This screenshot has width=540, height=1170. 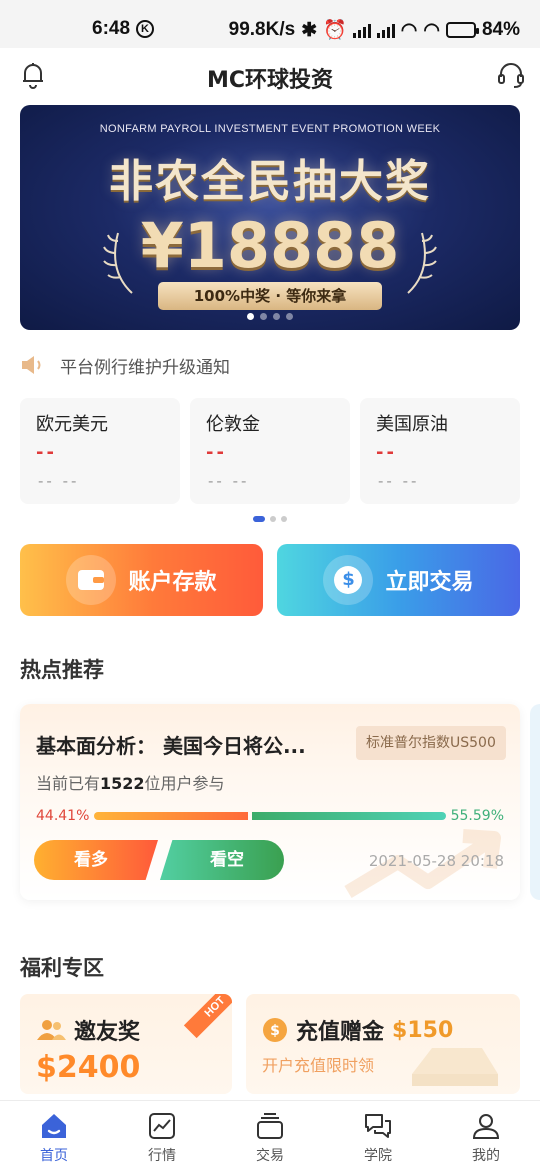 What do you see at coordinates (270, 80) in the screenshot?
I see `page-title: MC环球投资` at bounding box center [270, 80].